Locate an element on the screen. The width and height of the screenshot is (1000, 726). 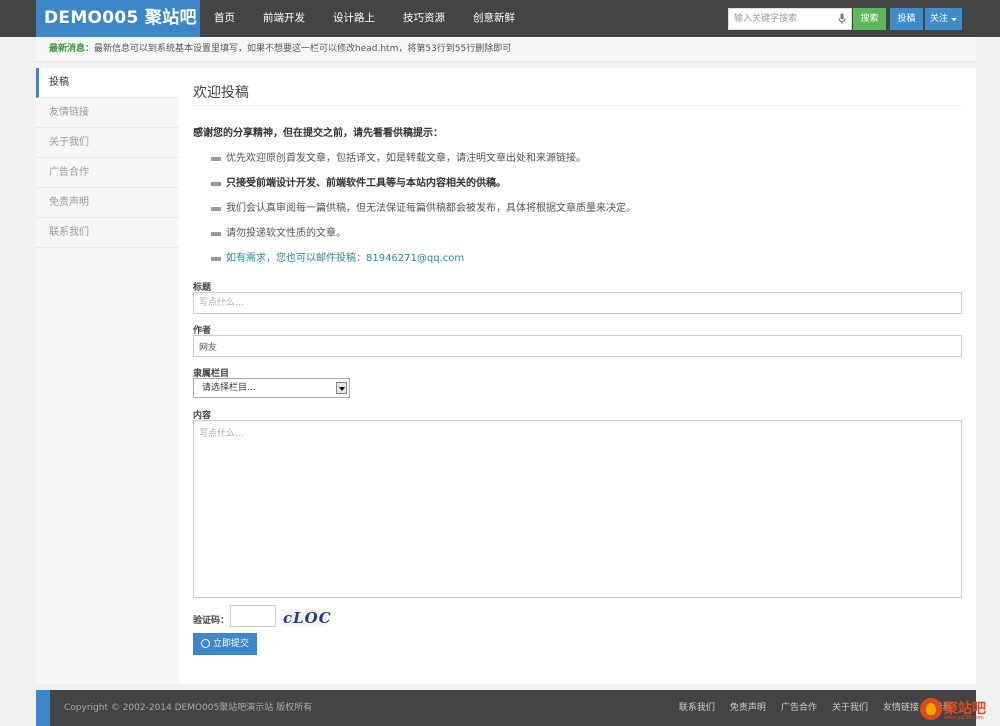
footer-link-links: 友情链接 is located at coordinates (901, 708).